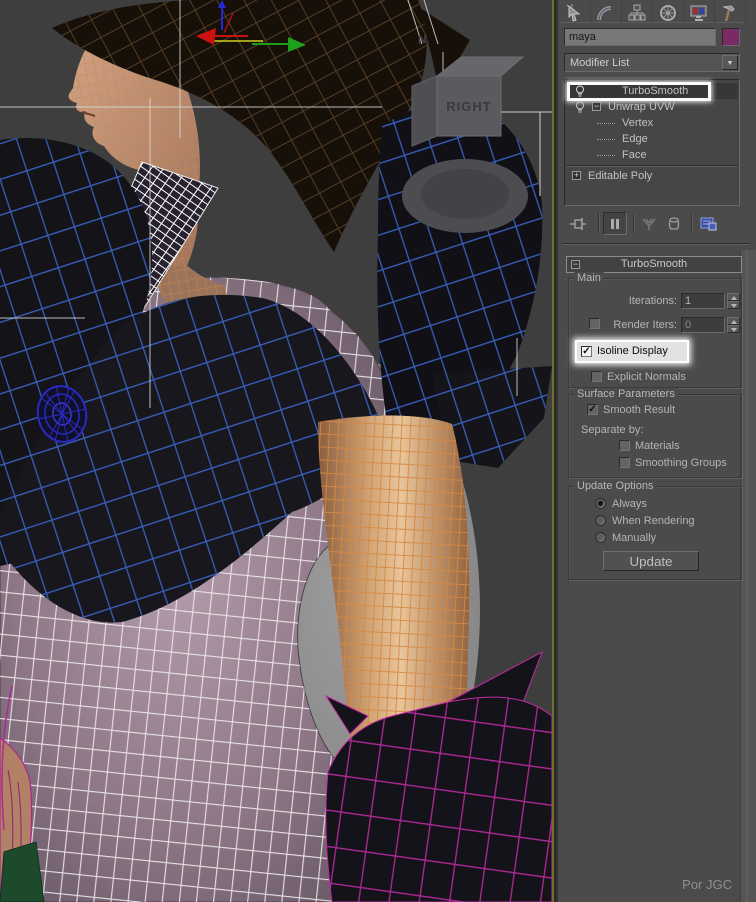  What do you see at coordinates (731, 37) in the screenshot?
I see `object-color-swatch` at bounding box center [731, 37].